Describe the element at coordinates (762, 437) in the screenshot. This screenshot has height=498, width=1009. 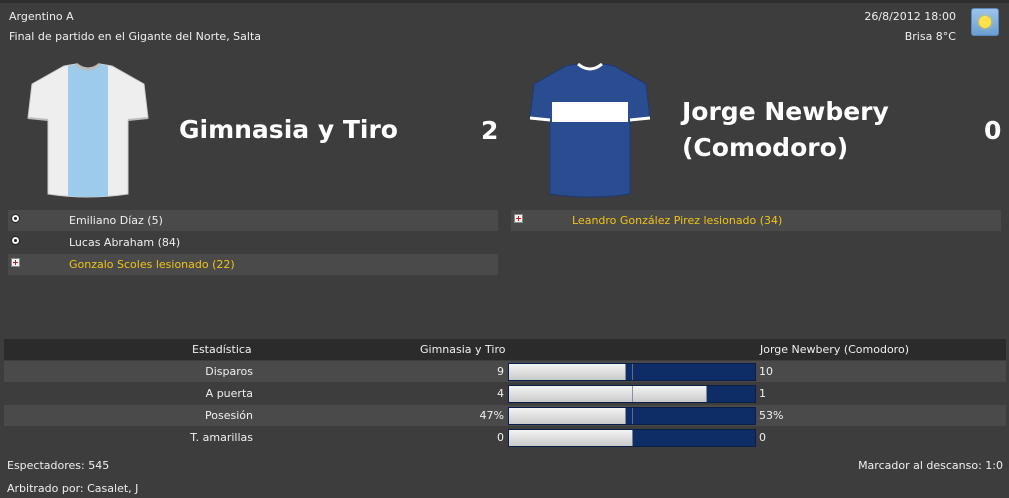
I see `stat-away-value: 0` at that location.